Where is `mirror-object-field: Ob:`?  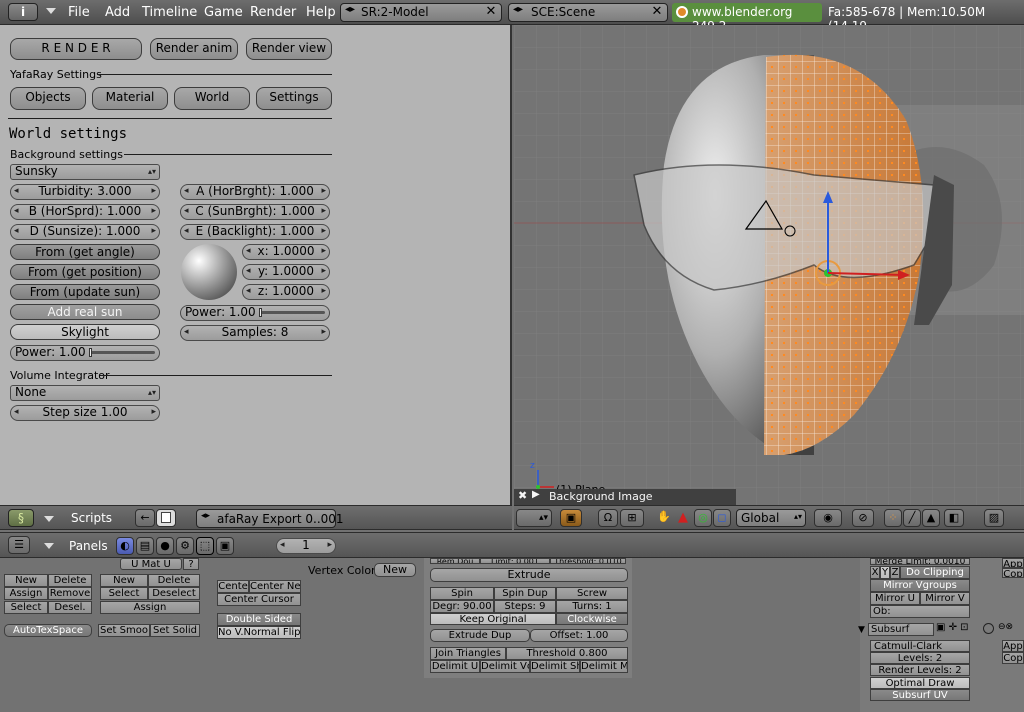
mirror-object-field: Ob: is located at coordinates (920, 611).